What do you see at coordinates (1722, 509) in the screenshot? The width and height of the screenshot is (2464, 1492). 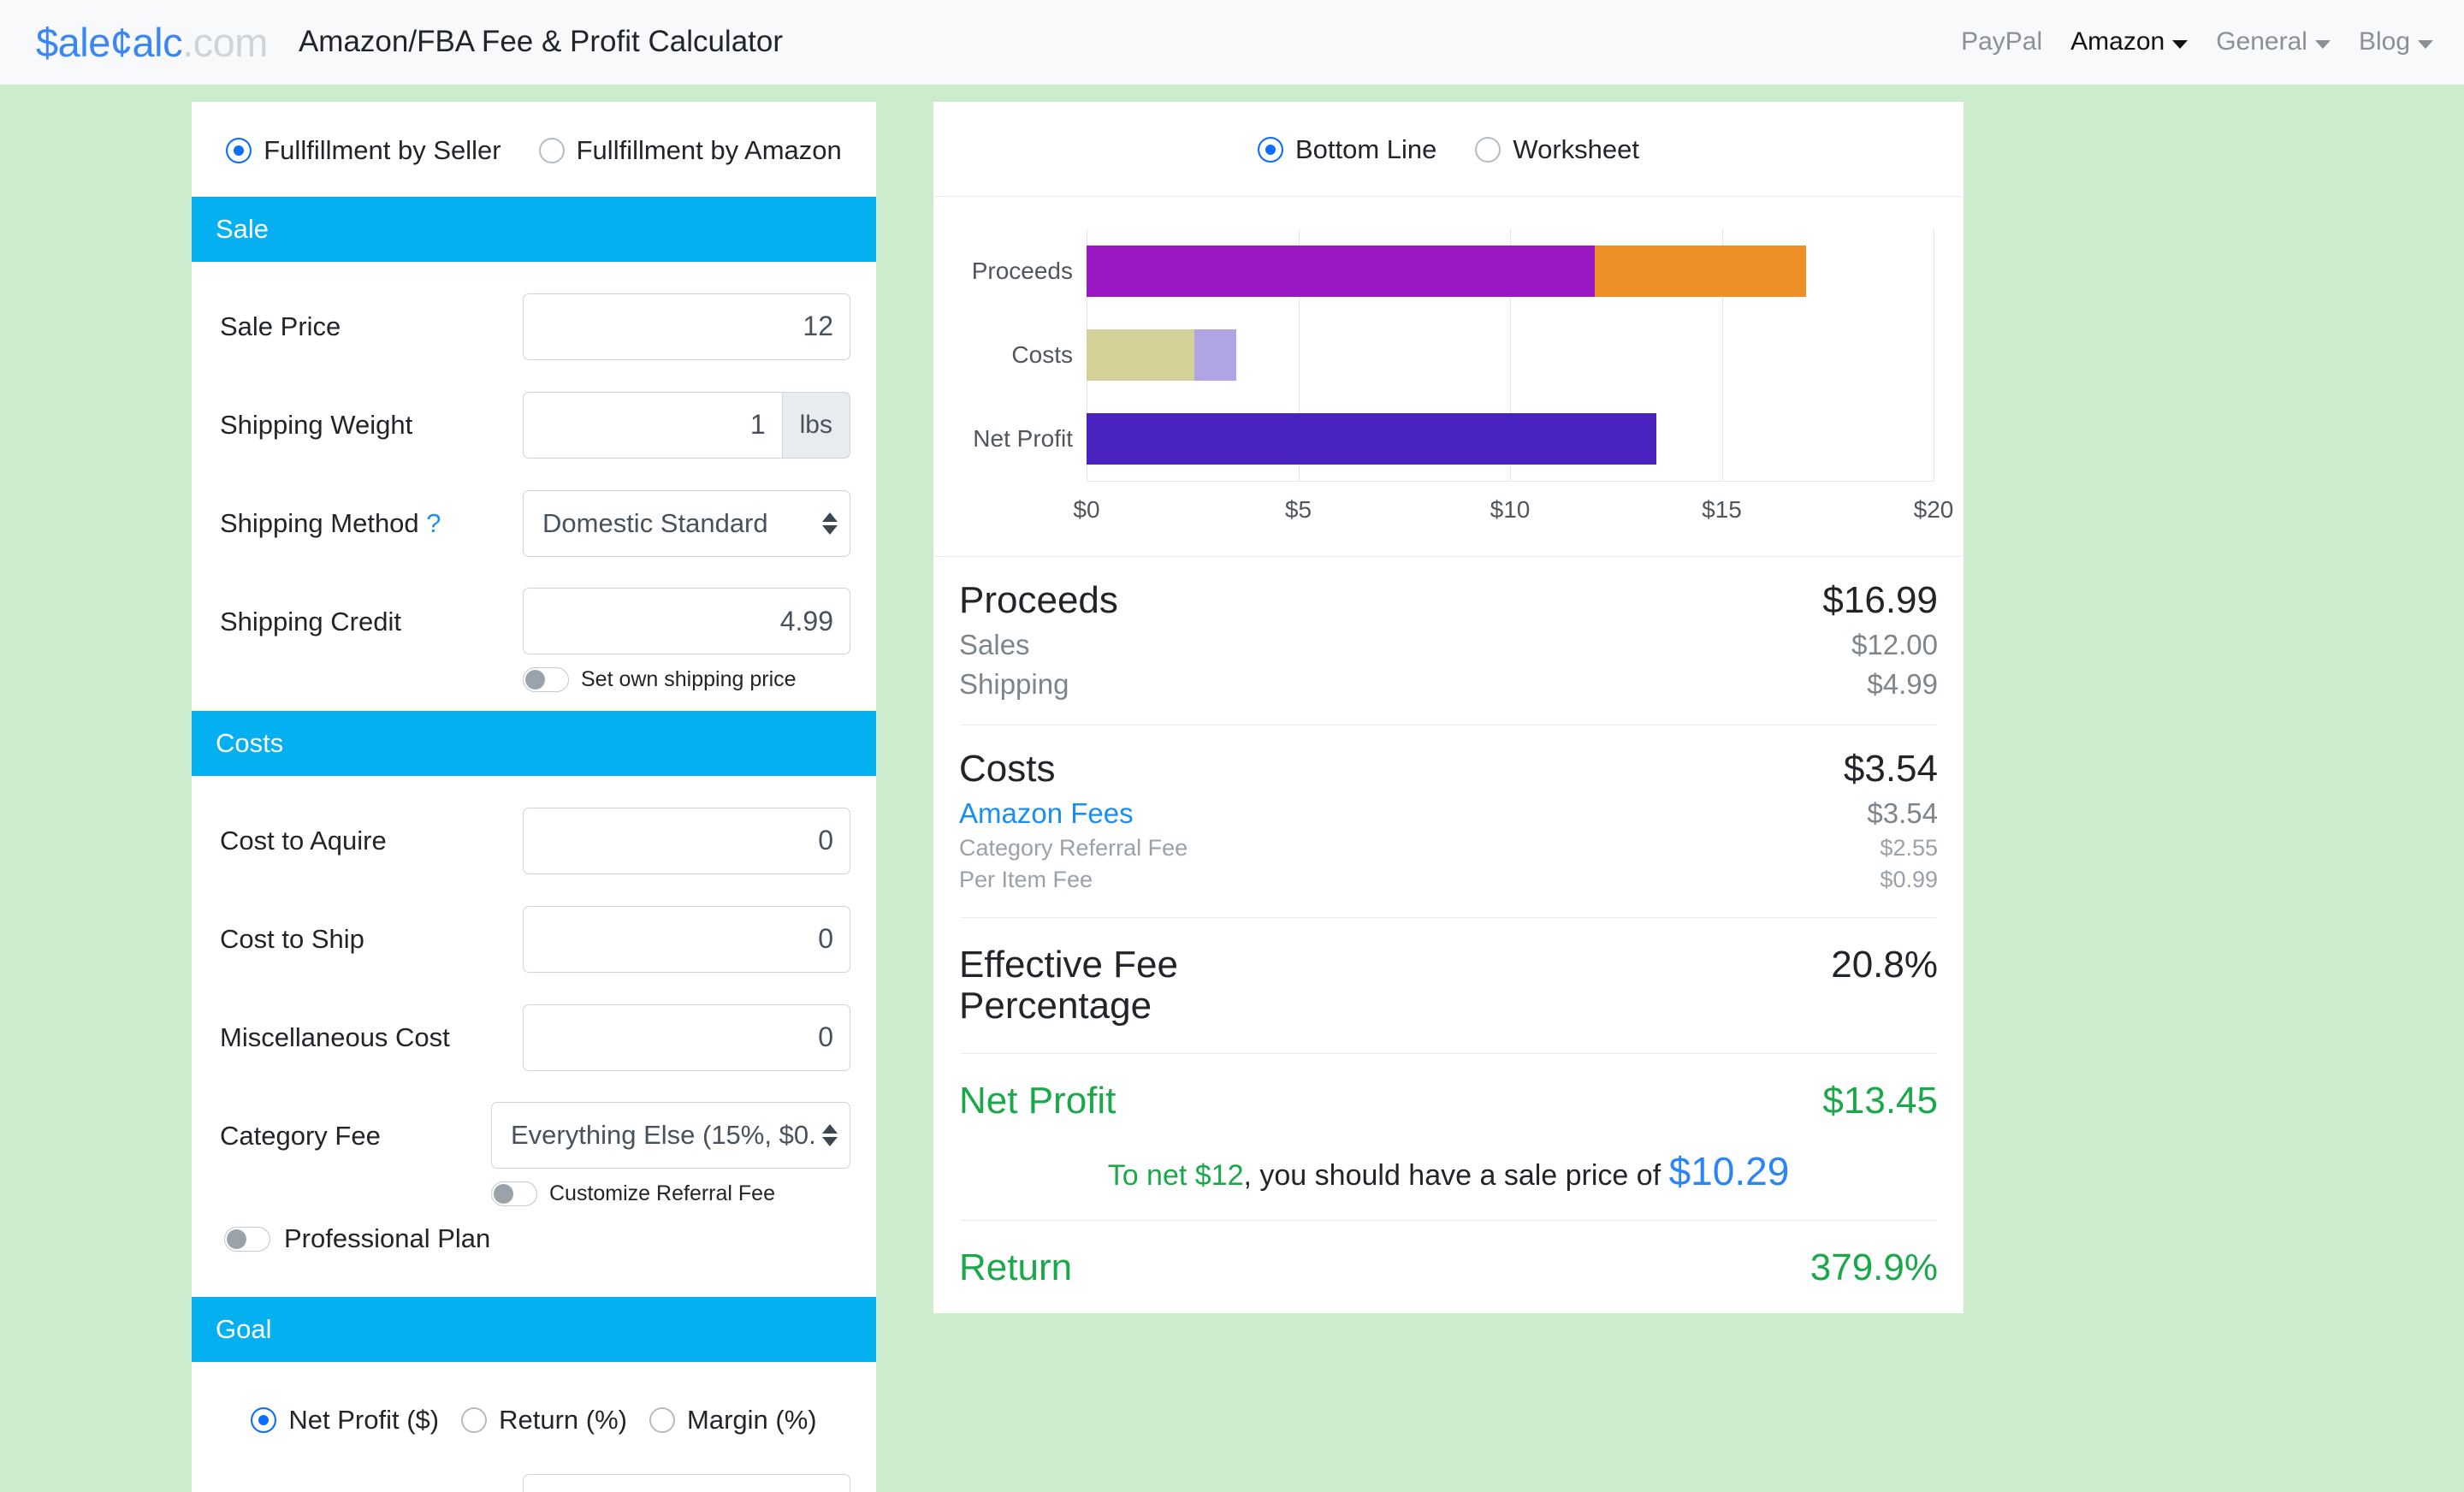 I see `chart-tick-label: $15` at bounding box center [1722, 509].